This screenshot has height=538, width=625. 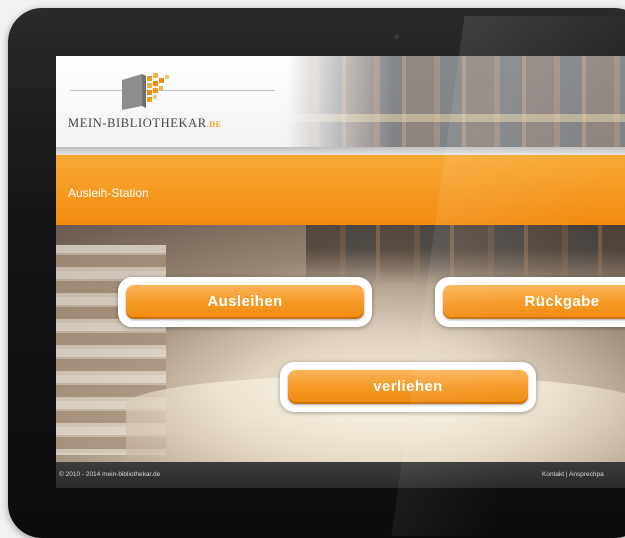 I want to click on lend-button: Ausleihen, so click(x=245, y=302).